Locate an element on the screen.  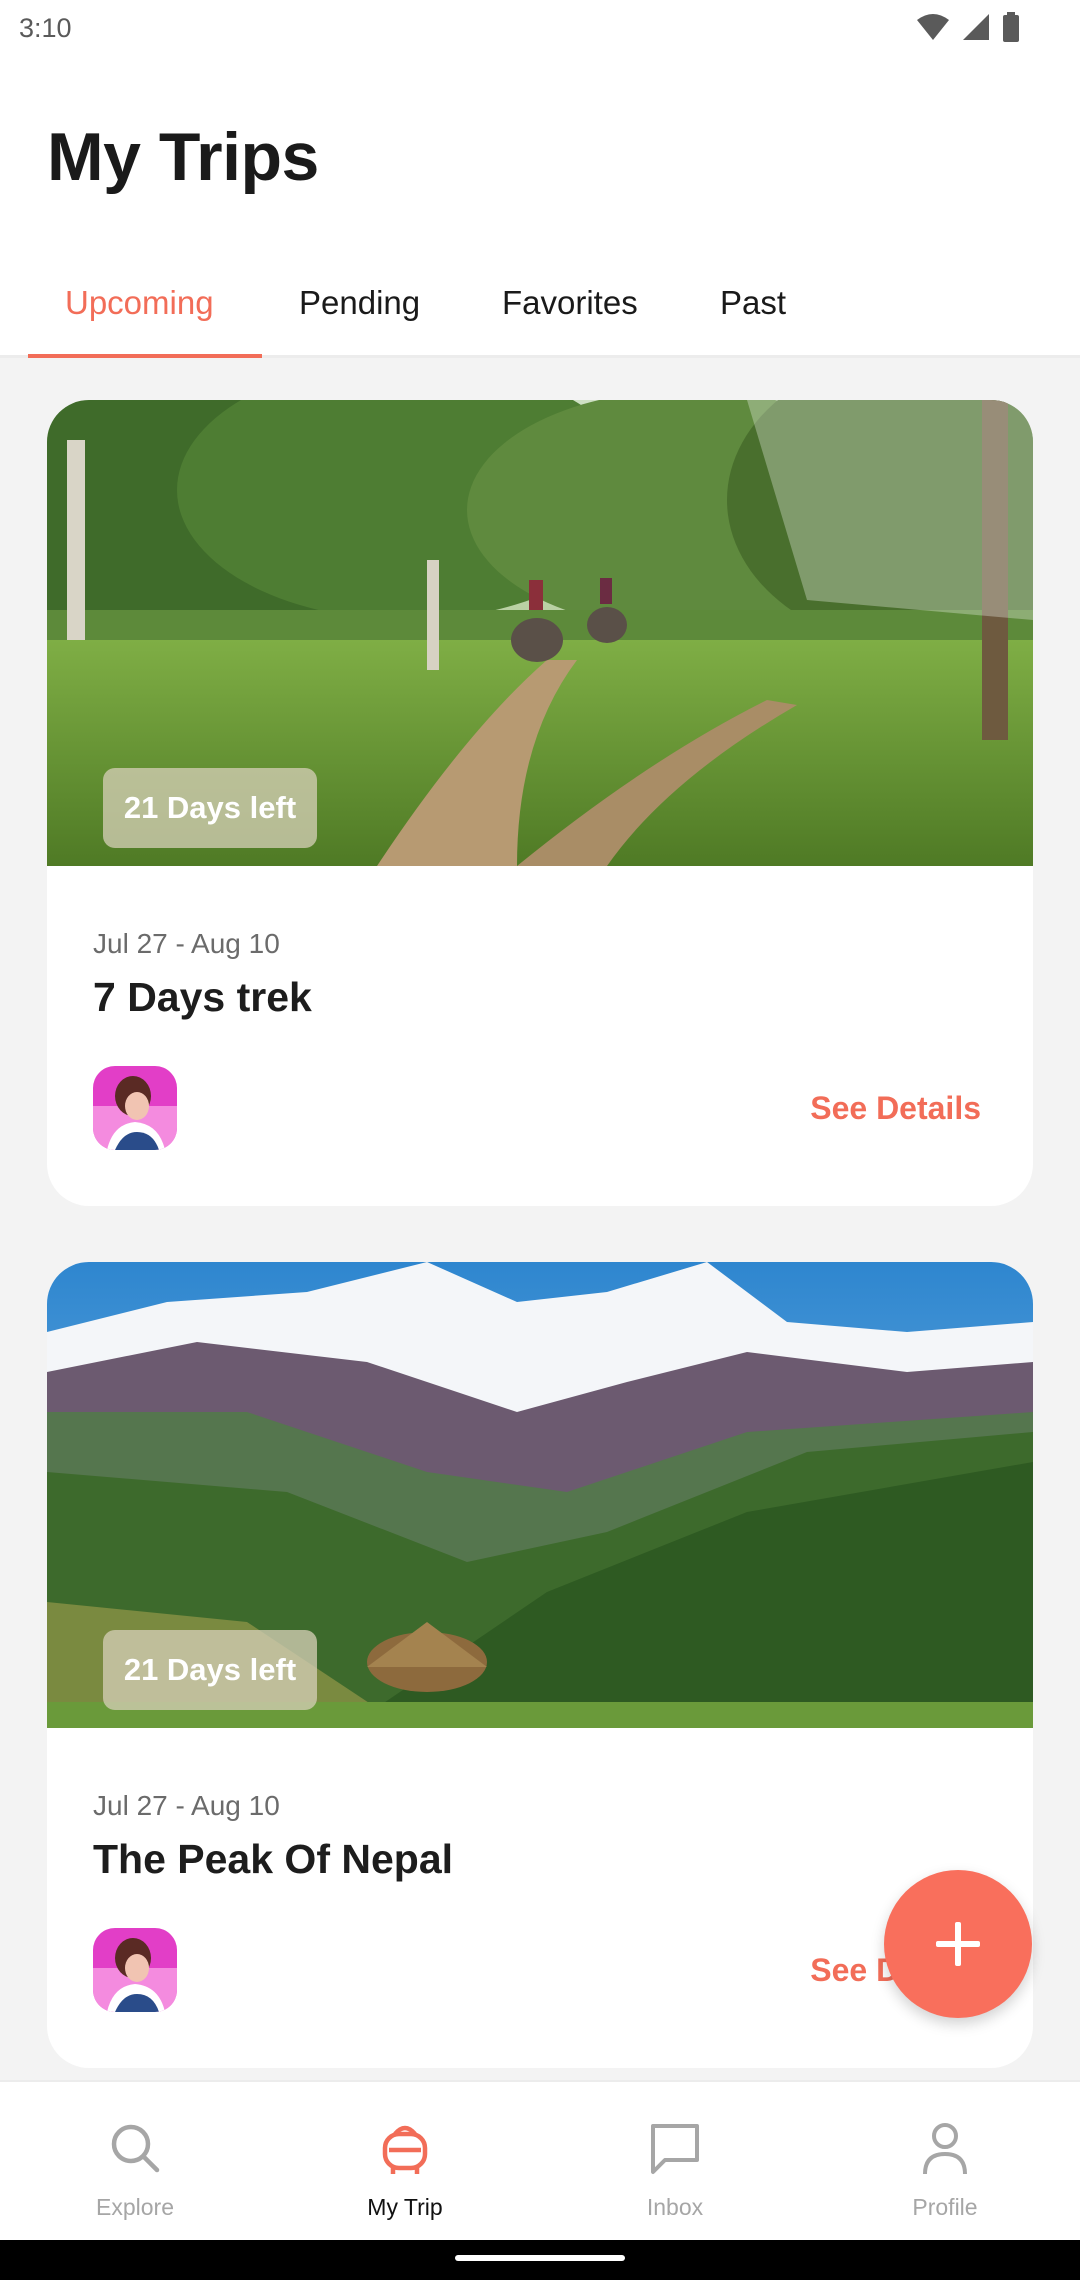
nav-my-trip: My Trip is located at coordinates (405, 2162).